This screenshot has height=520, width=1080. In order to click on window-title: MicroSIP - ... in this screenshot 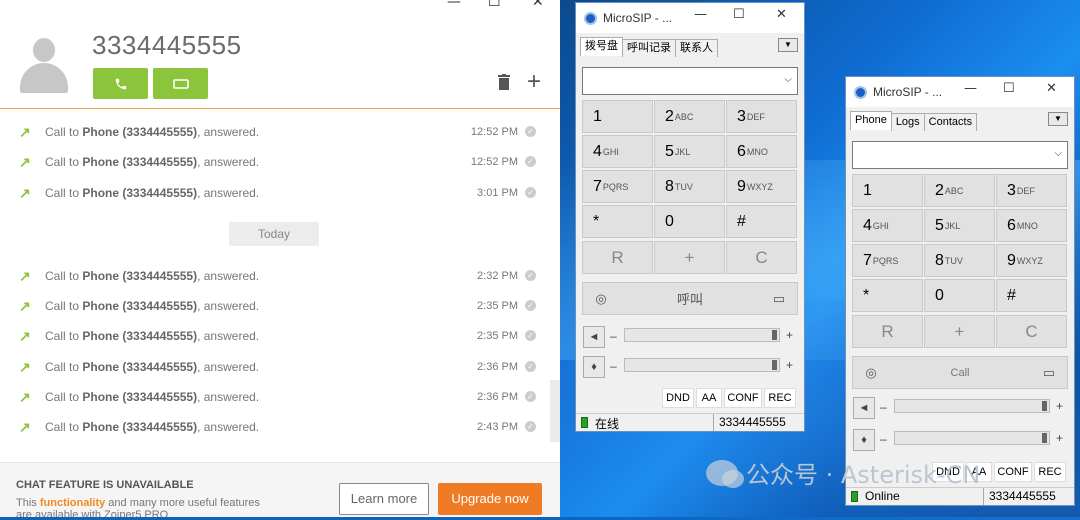, I will do `click(638, 18)`.